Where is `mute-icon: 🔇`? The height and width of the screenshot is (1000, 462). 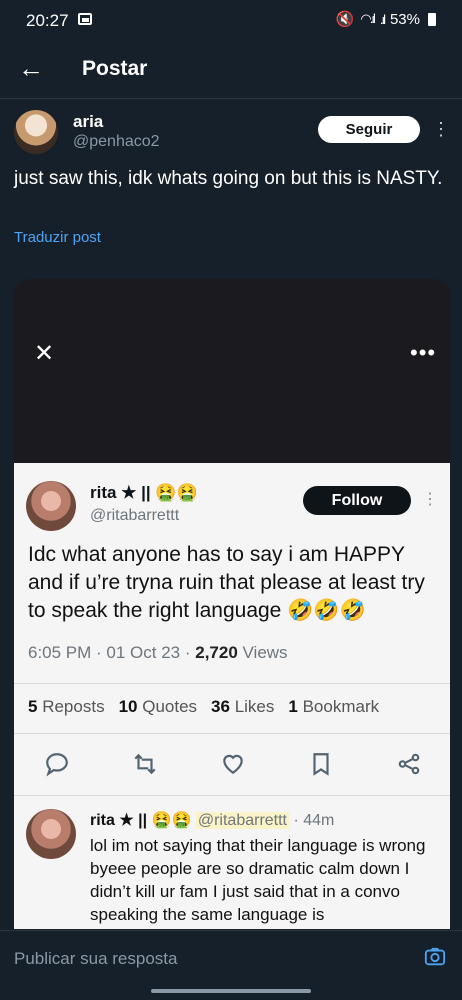
mute-icon: 🔇 is located at coordinates (345, 19).